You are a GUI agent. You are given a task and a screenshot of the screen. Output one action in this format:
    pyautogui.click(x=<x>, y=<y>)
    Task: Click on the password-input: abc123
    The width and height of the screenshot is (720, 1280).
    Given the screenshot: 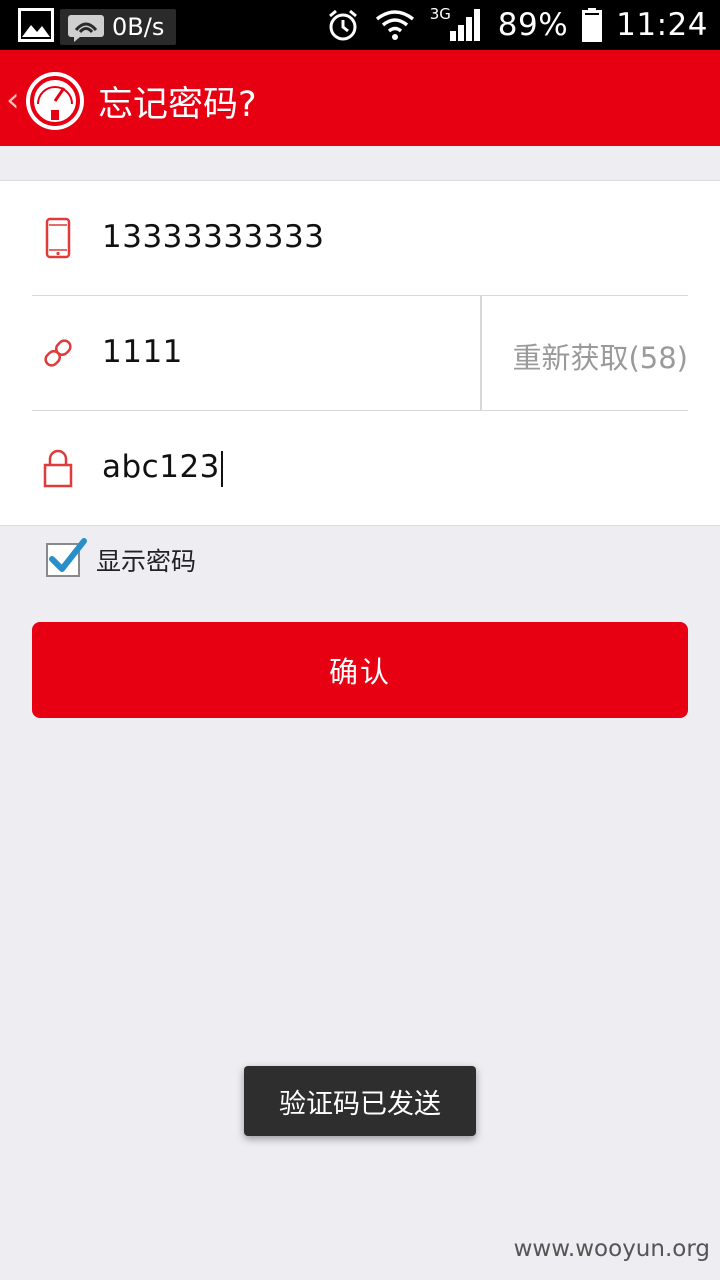 What is the action you would take?
    pyautogui.click(x=162, y=468)
    